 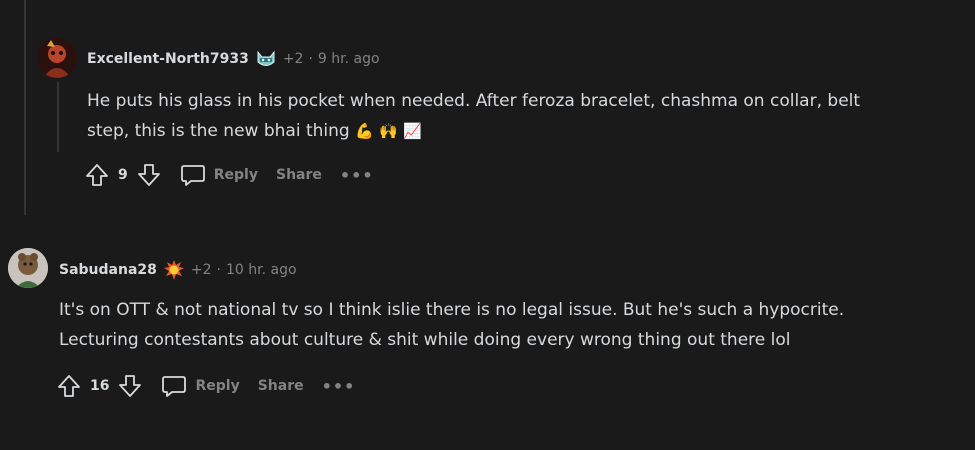 What do you see at coordinates (266, 59) in the screenshot?
I see `cat-face-icon` at bounding box center [266, 59].